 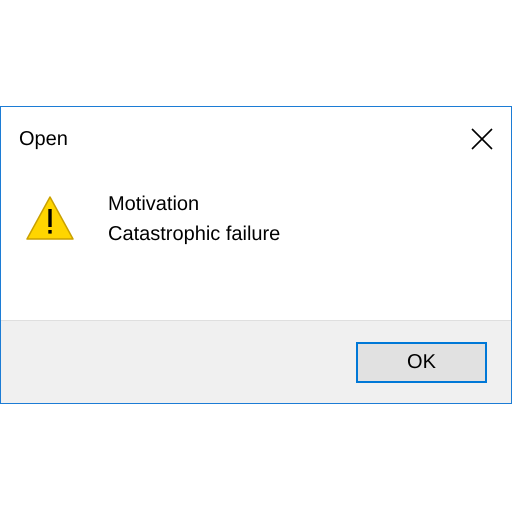 What do you see at coordinates (194, 234) in the screenshot?
I see `message-text: Catastrophic failure` at bounding box center [194, 234].